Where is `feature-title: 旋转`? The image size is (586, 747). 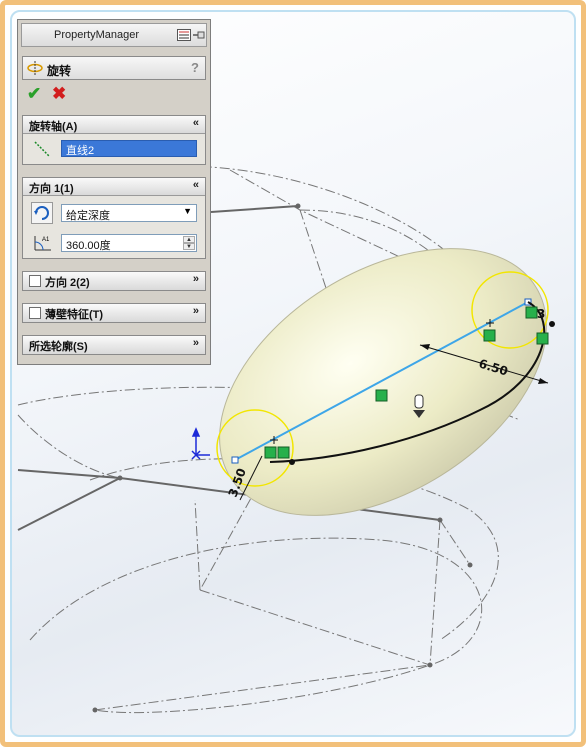 feature-title: 旋转 is located at coordinates (59, 71).